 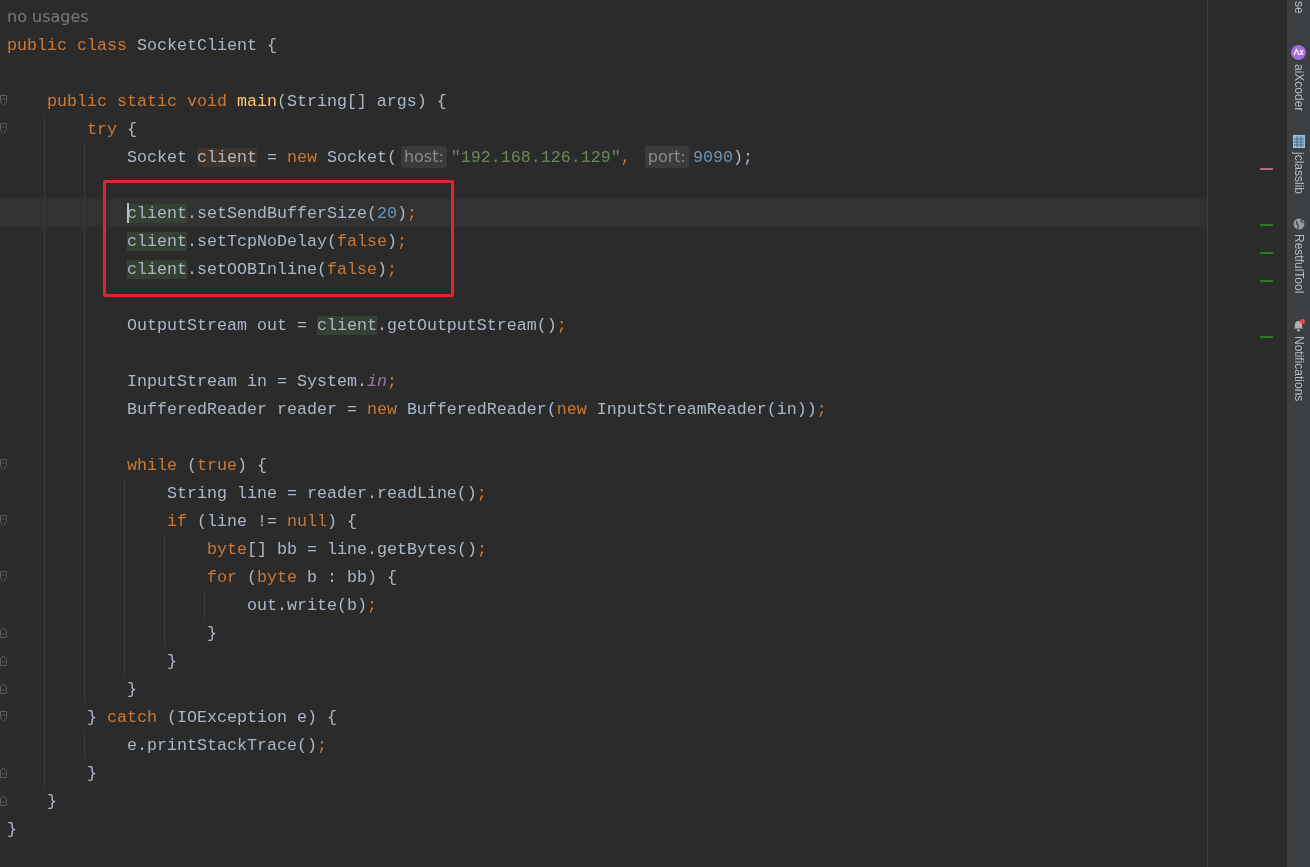 I want to click on logo-icon, so click(x=1298, y=52).